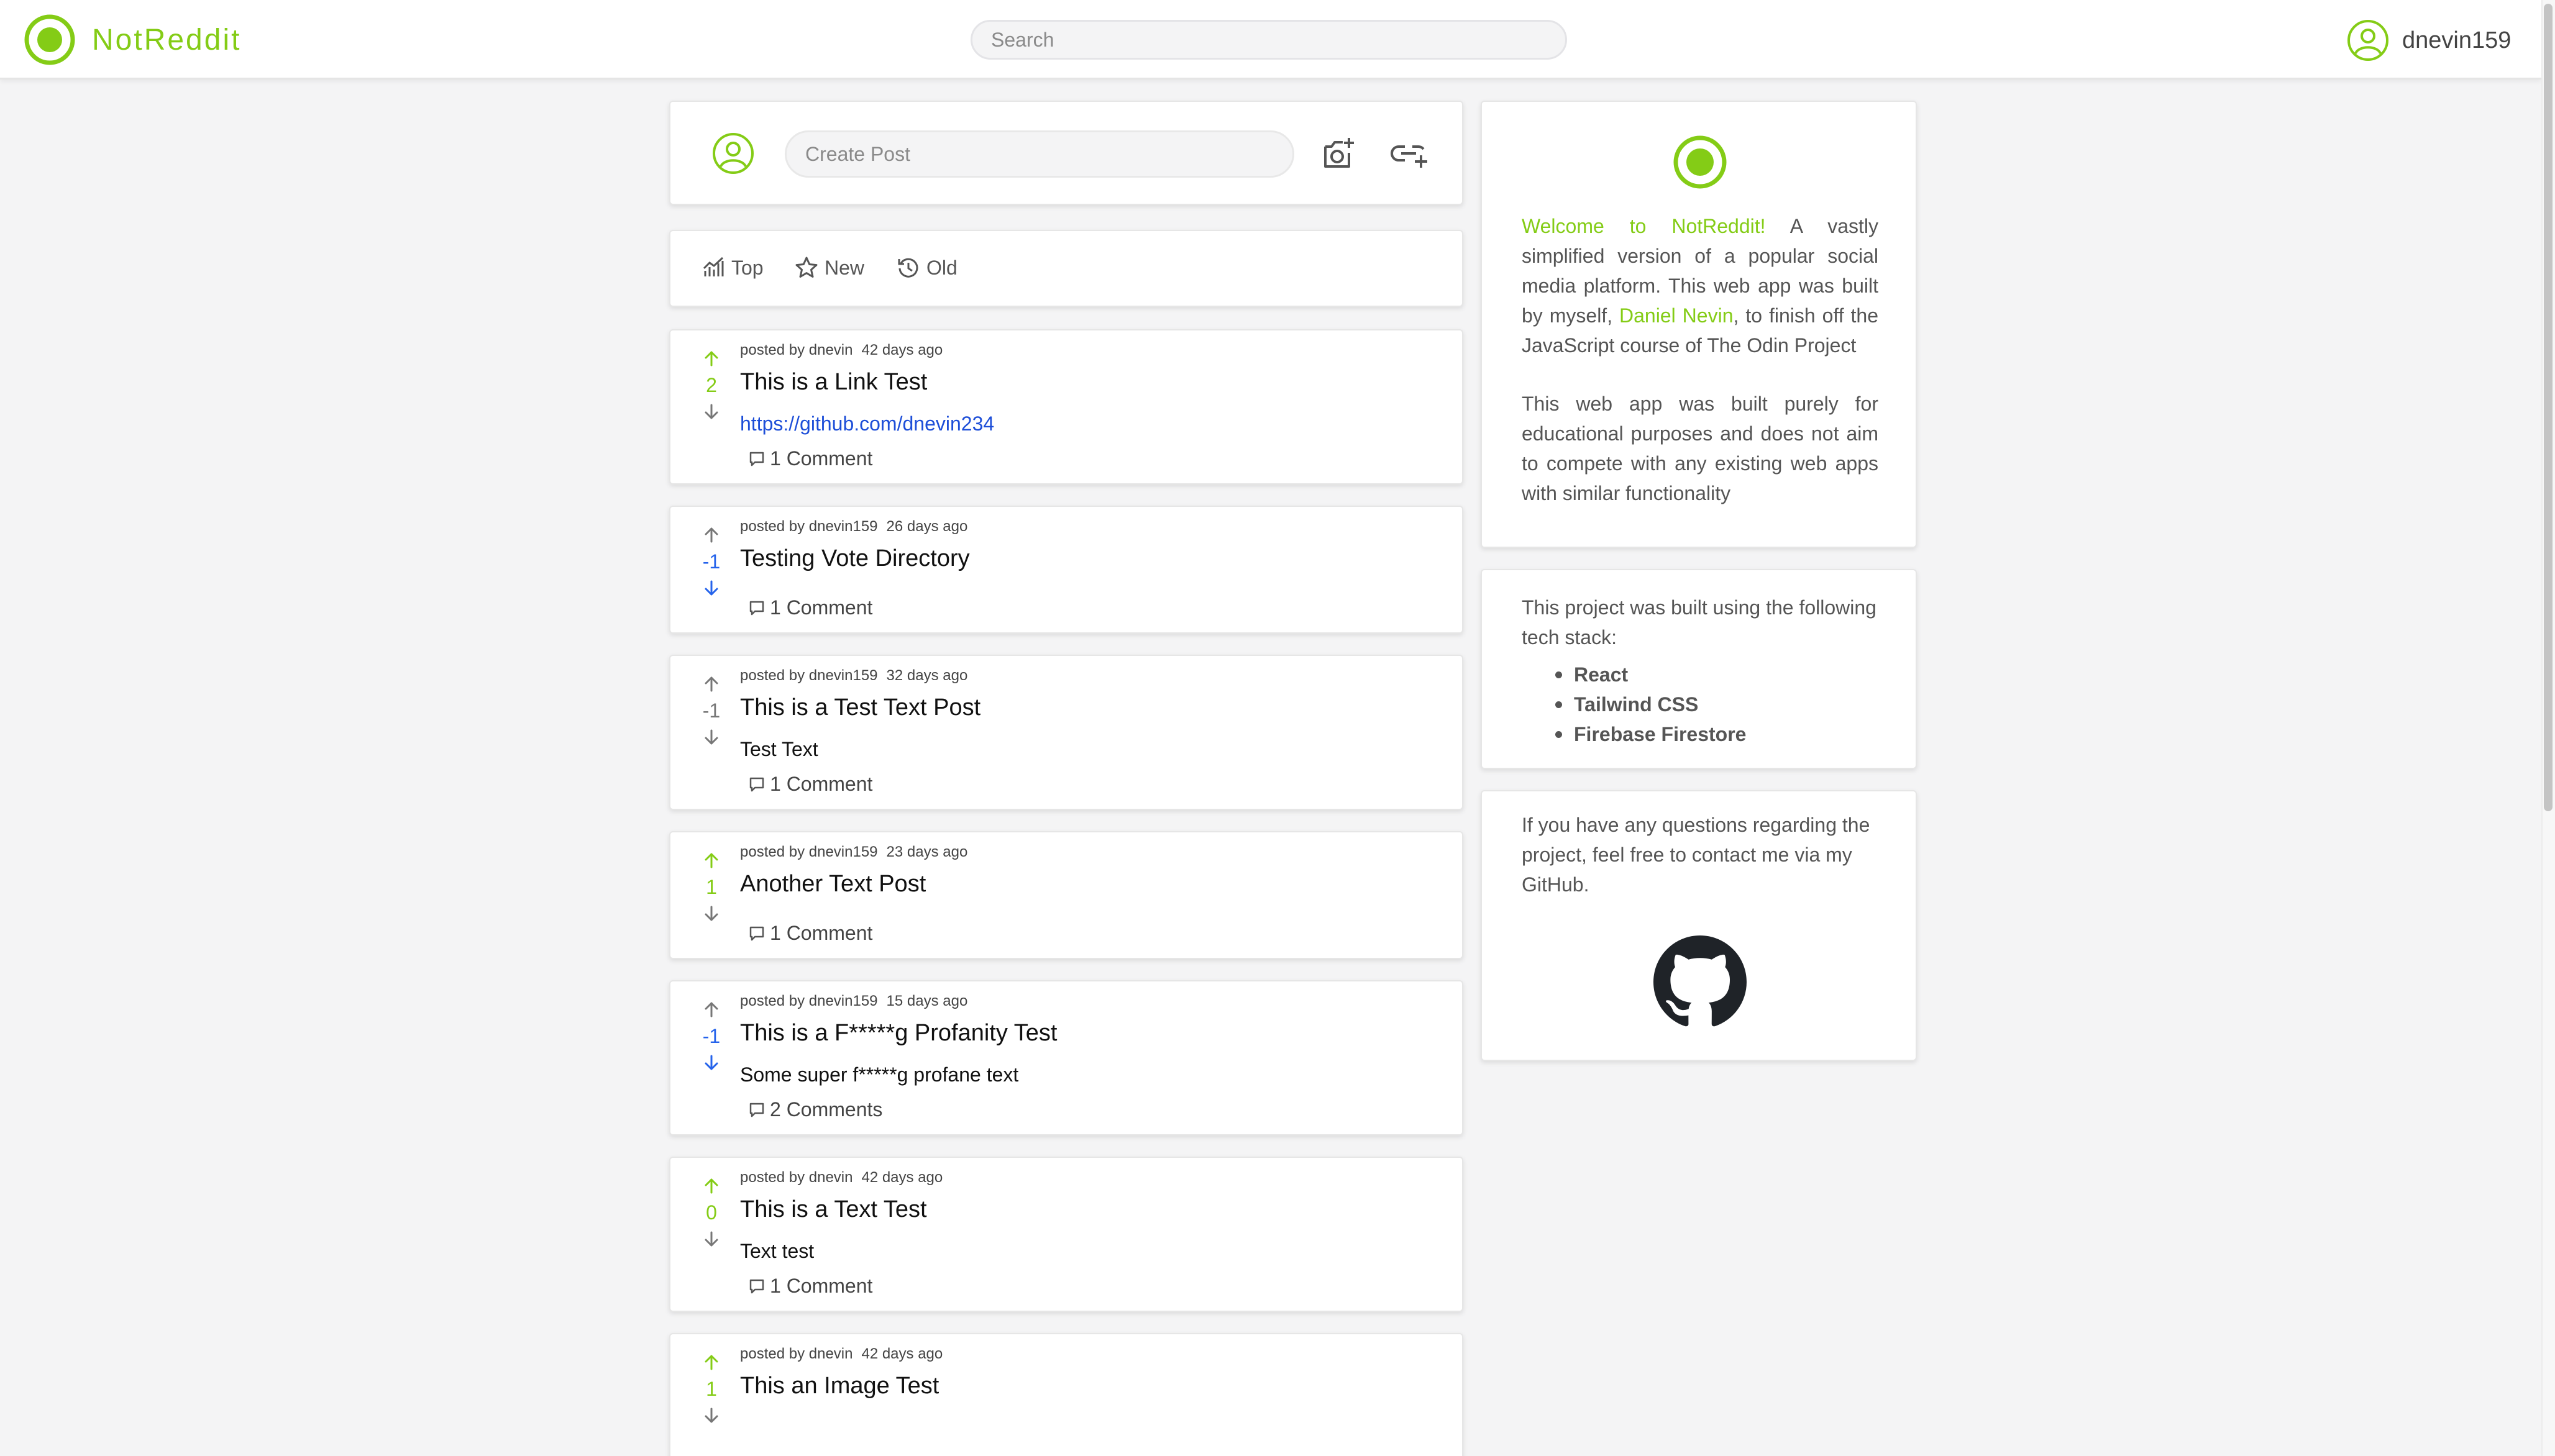 This screenshot has height=1456, width=2555. I want to click on tech-item-tailwind: Tailwind CSS, so click(1651, 704).